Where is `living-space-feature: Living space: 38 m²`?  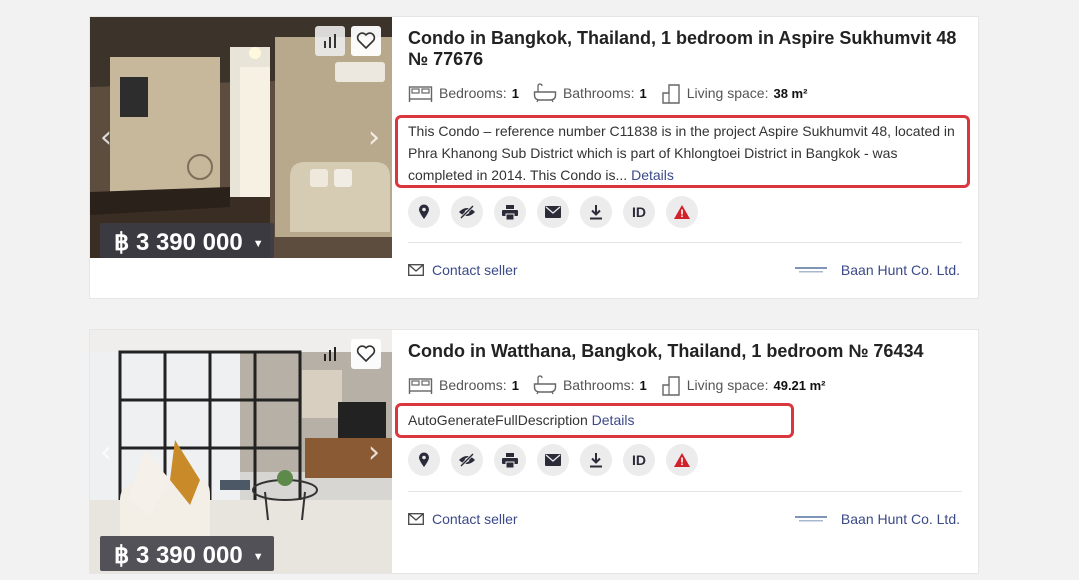 living-space-feature: Living space: 38 m² is located at coordinates (734, 93).